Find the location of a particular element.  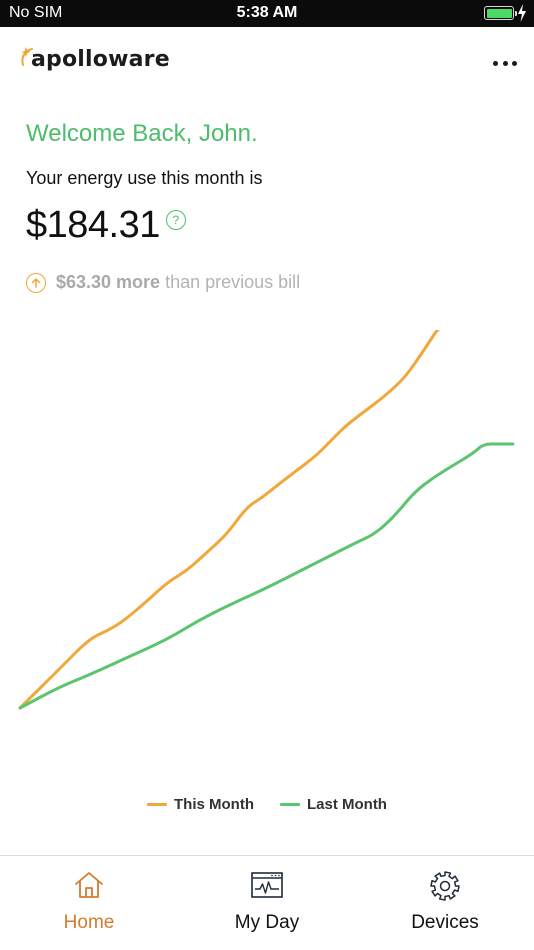

energy-label: Your energy use this month is is located at coordinates (144, 178).